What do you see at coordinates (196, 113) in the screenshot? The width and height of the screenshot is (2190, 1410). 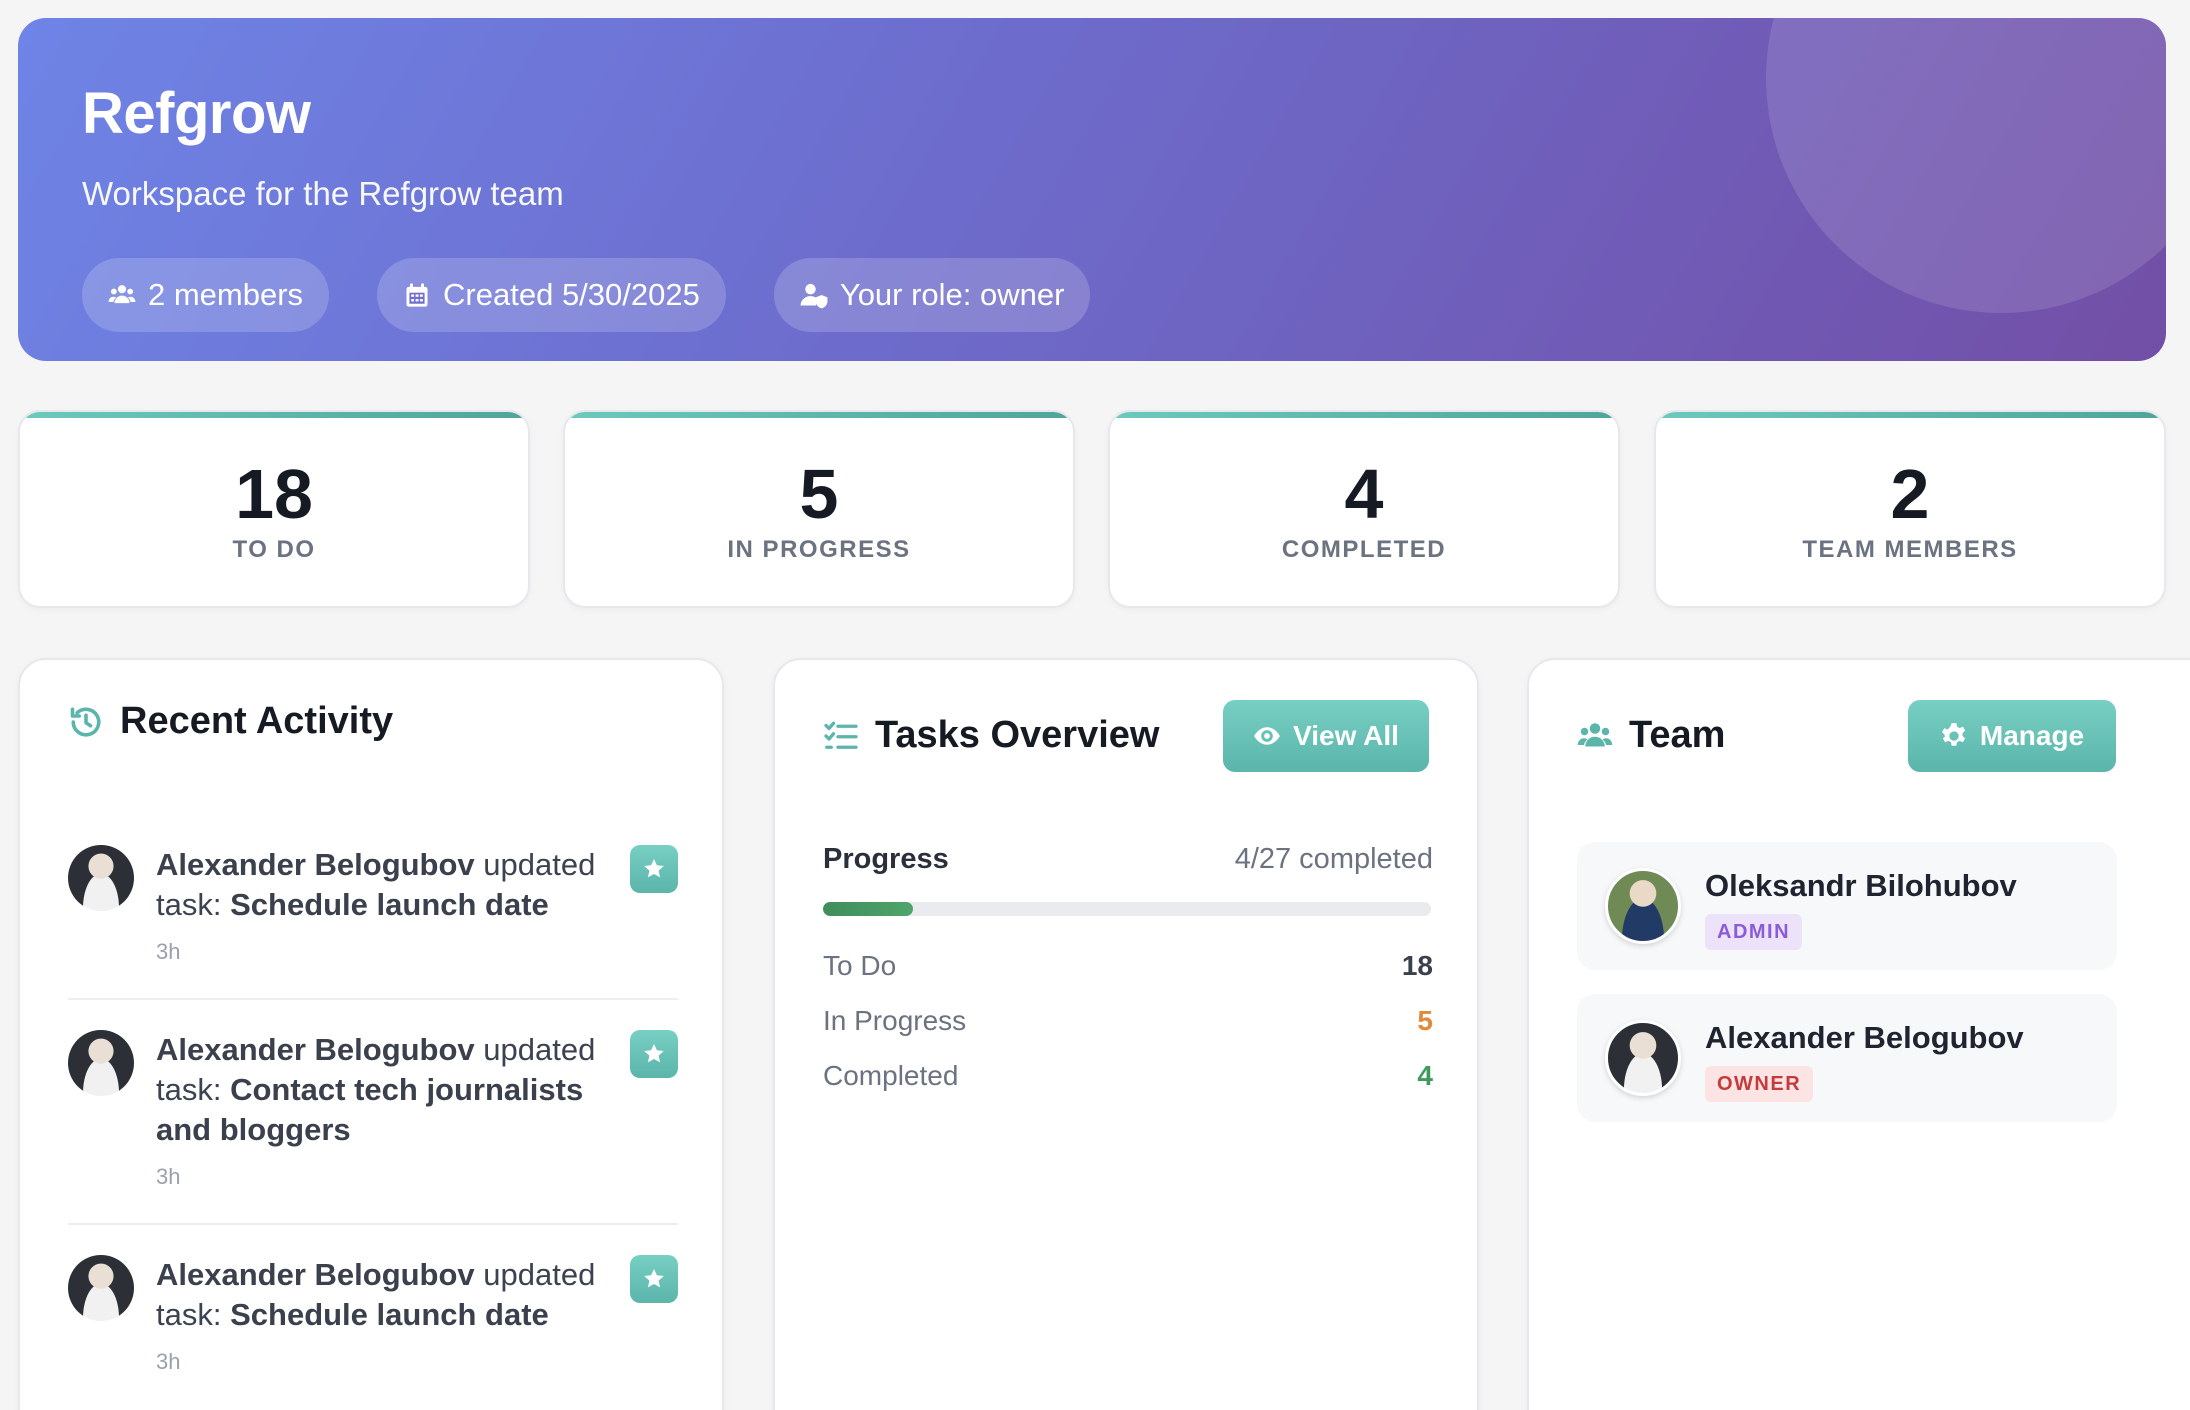 I see `workspace-title: Refgrow` at bounding box center [196, 113].